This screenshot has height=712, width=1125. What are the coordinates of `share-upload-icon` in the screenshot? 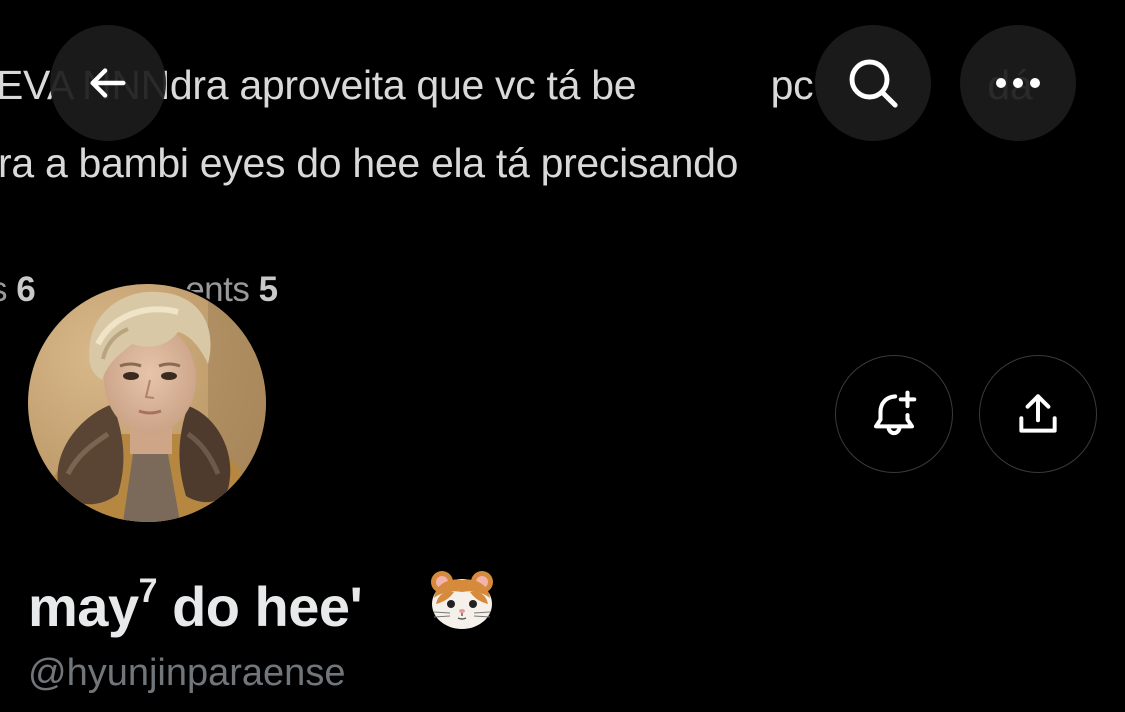 It's located at (1038, 413).